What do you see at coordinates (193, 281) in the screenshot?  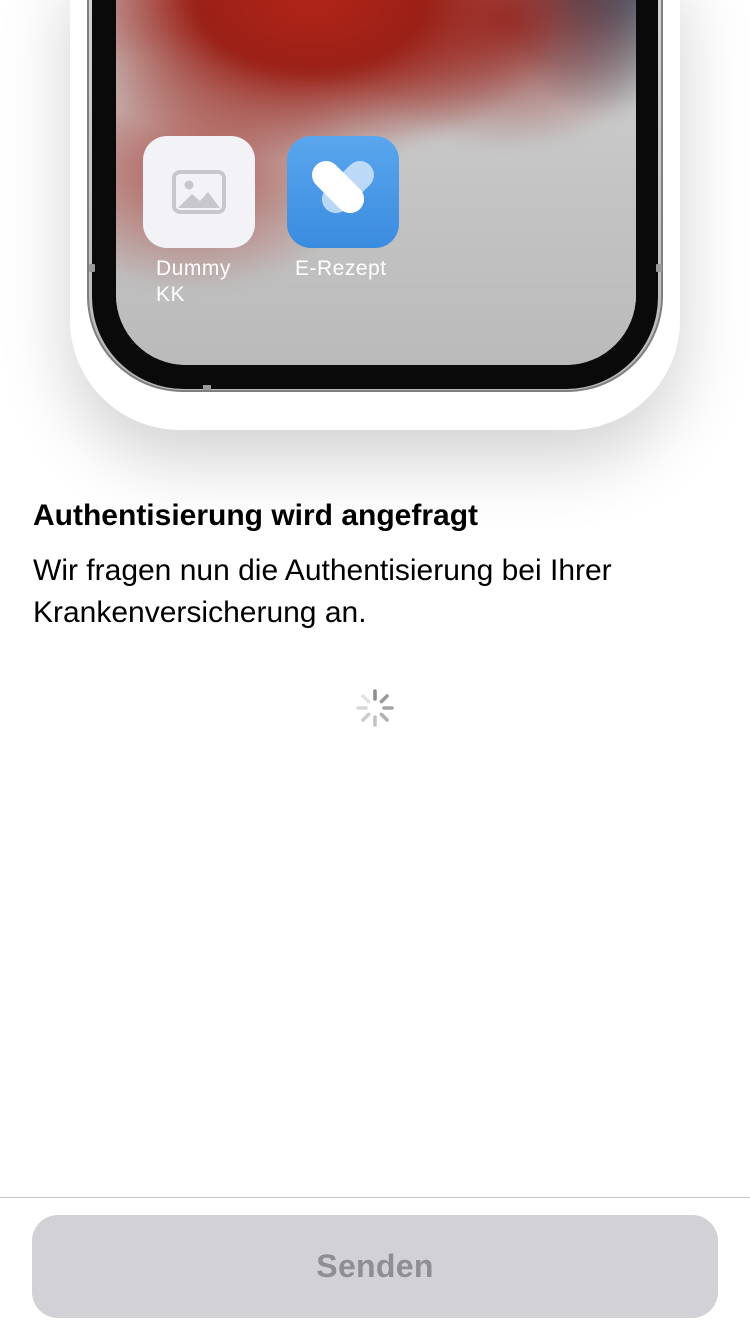 I see `app-label: Dummy KK` at bounding box center [193, 281].